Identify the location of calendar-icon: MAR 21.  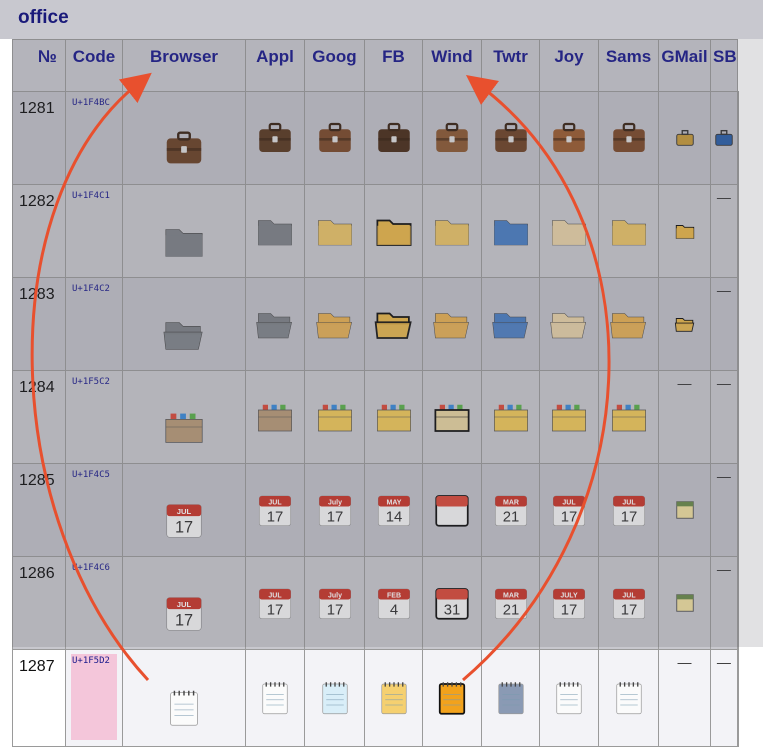
(511, 510).